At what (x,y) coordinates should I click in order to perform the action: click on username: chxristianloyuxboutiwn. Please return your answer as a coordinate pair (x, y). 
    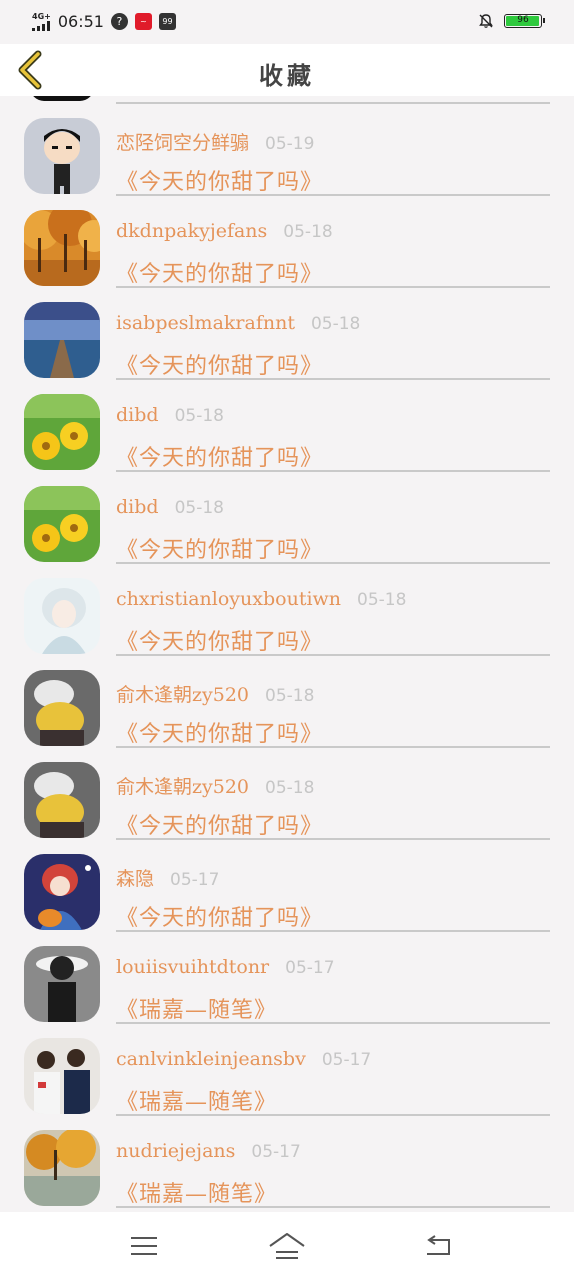
    Looking at the image, I should click on (228, 599).